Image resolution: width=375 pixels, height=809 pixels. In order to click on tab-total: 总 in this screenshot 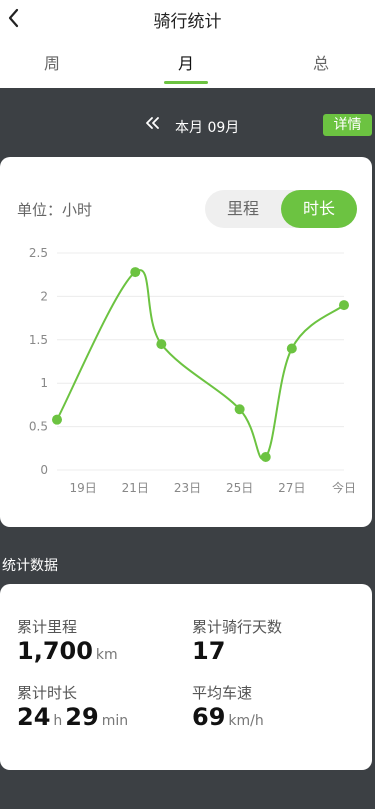, I will do `click(321, 62)`.